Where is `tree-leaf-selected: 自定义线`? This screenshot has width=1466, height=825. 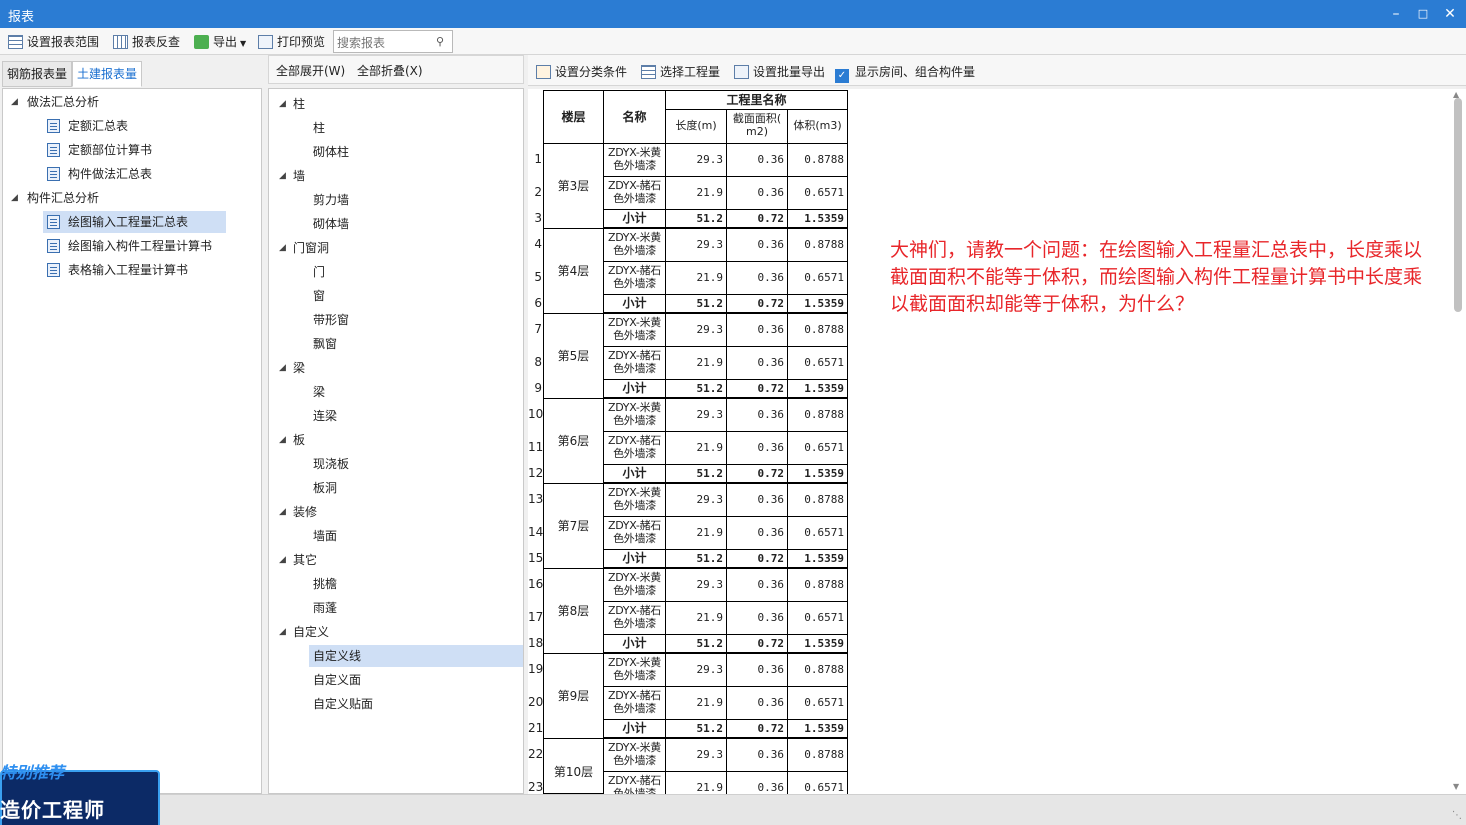
tree-leaf-selected: 自定义线 is located at coordinates (416, 656).